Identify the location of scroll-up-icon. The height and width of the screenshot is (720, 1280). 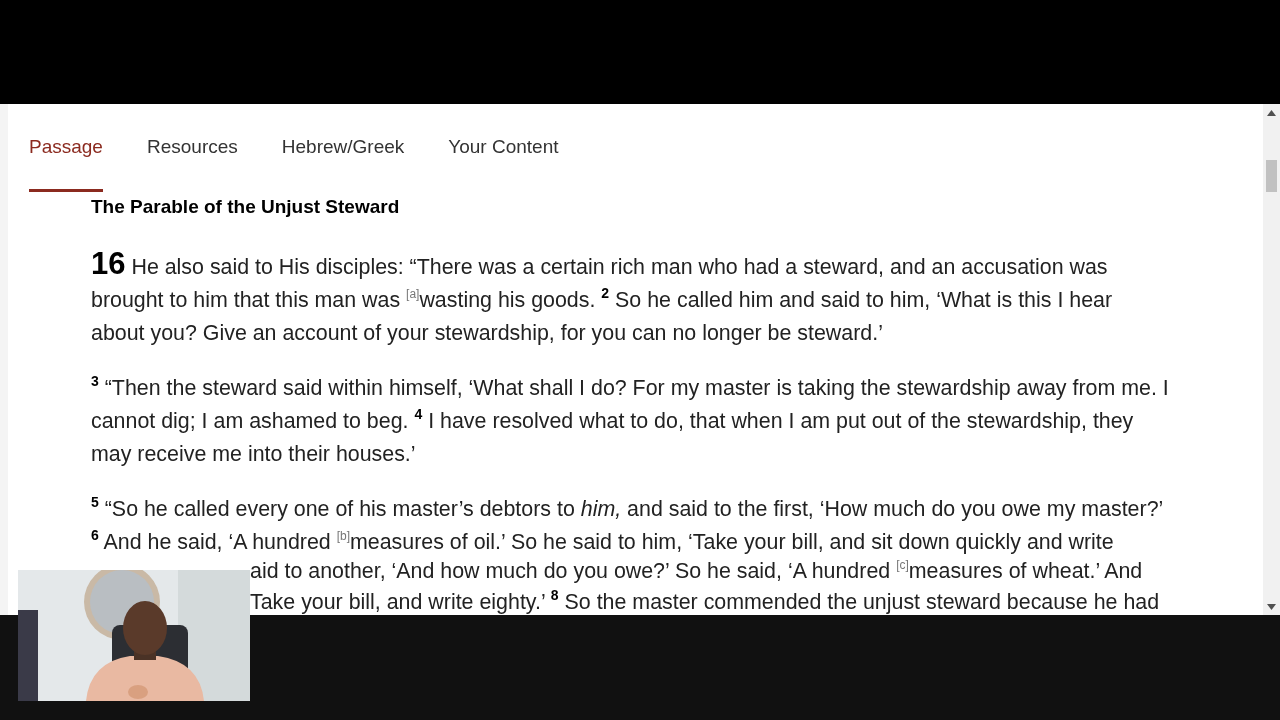
(1271, 113).